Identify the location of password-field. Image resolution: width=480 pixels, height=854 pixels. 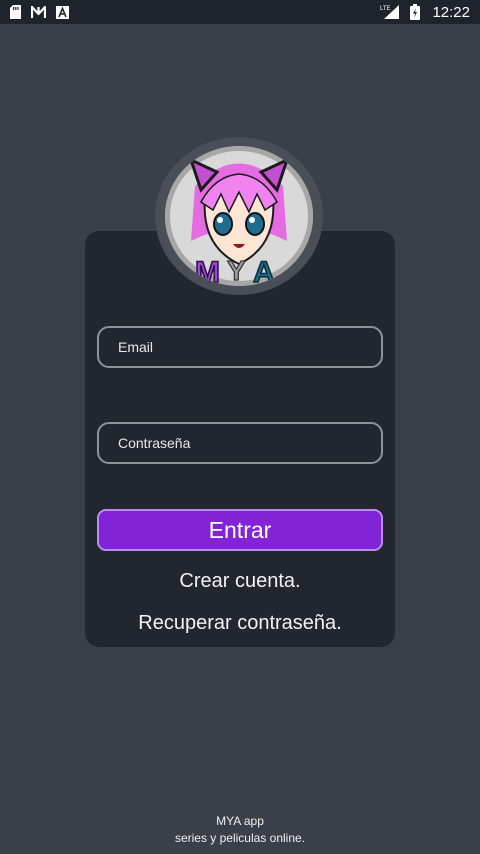
(240, 443).